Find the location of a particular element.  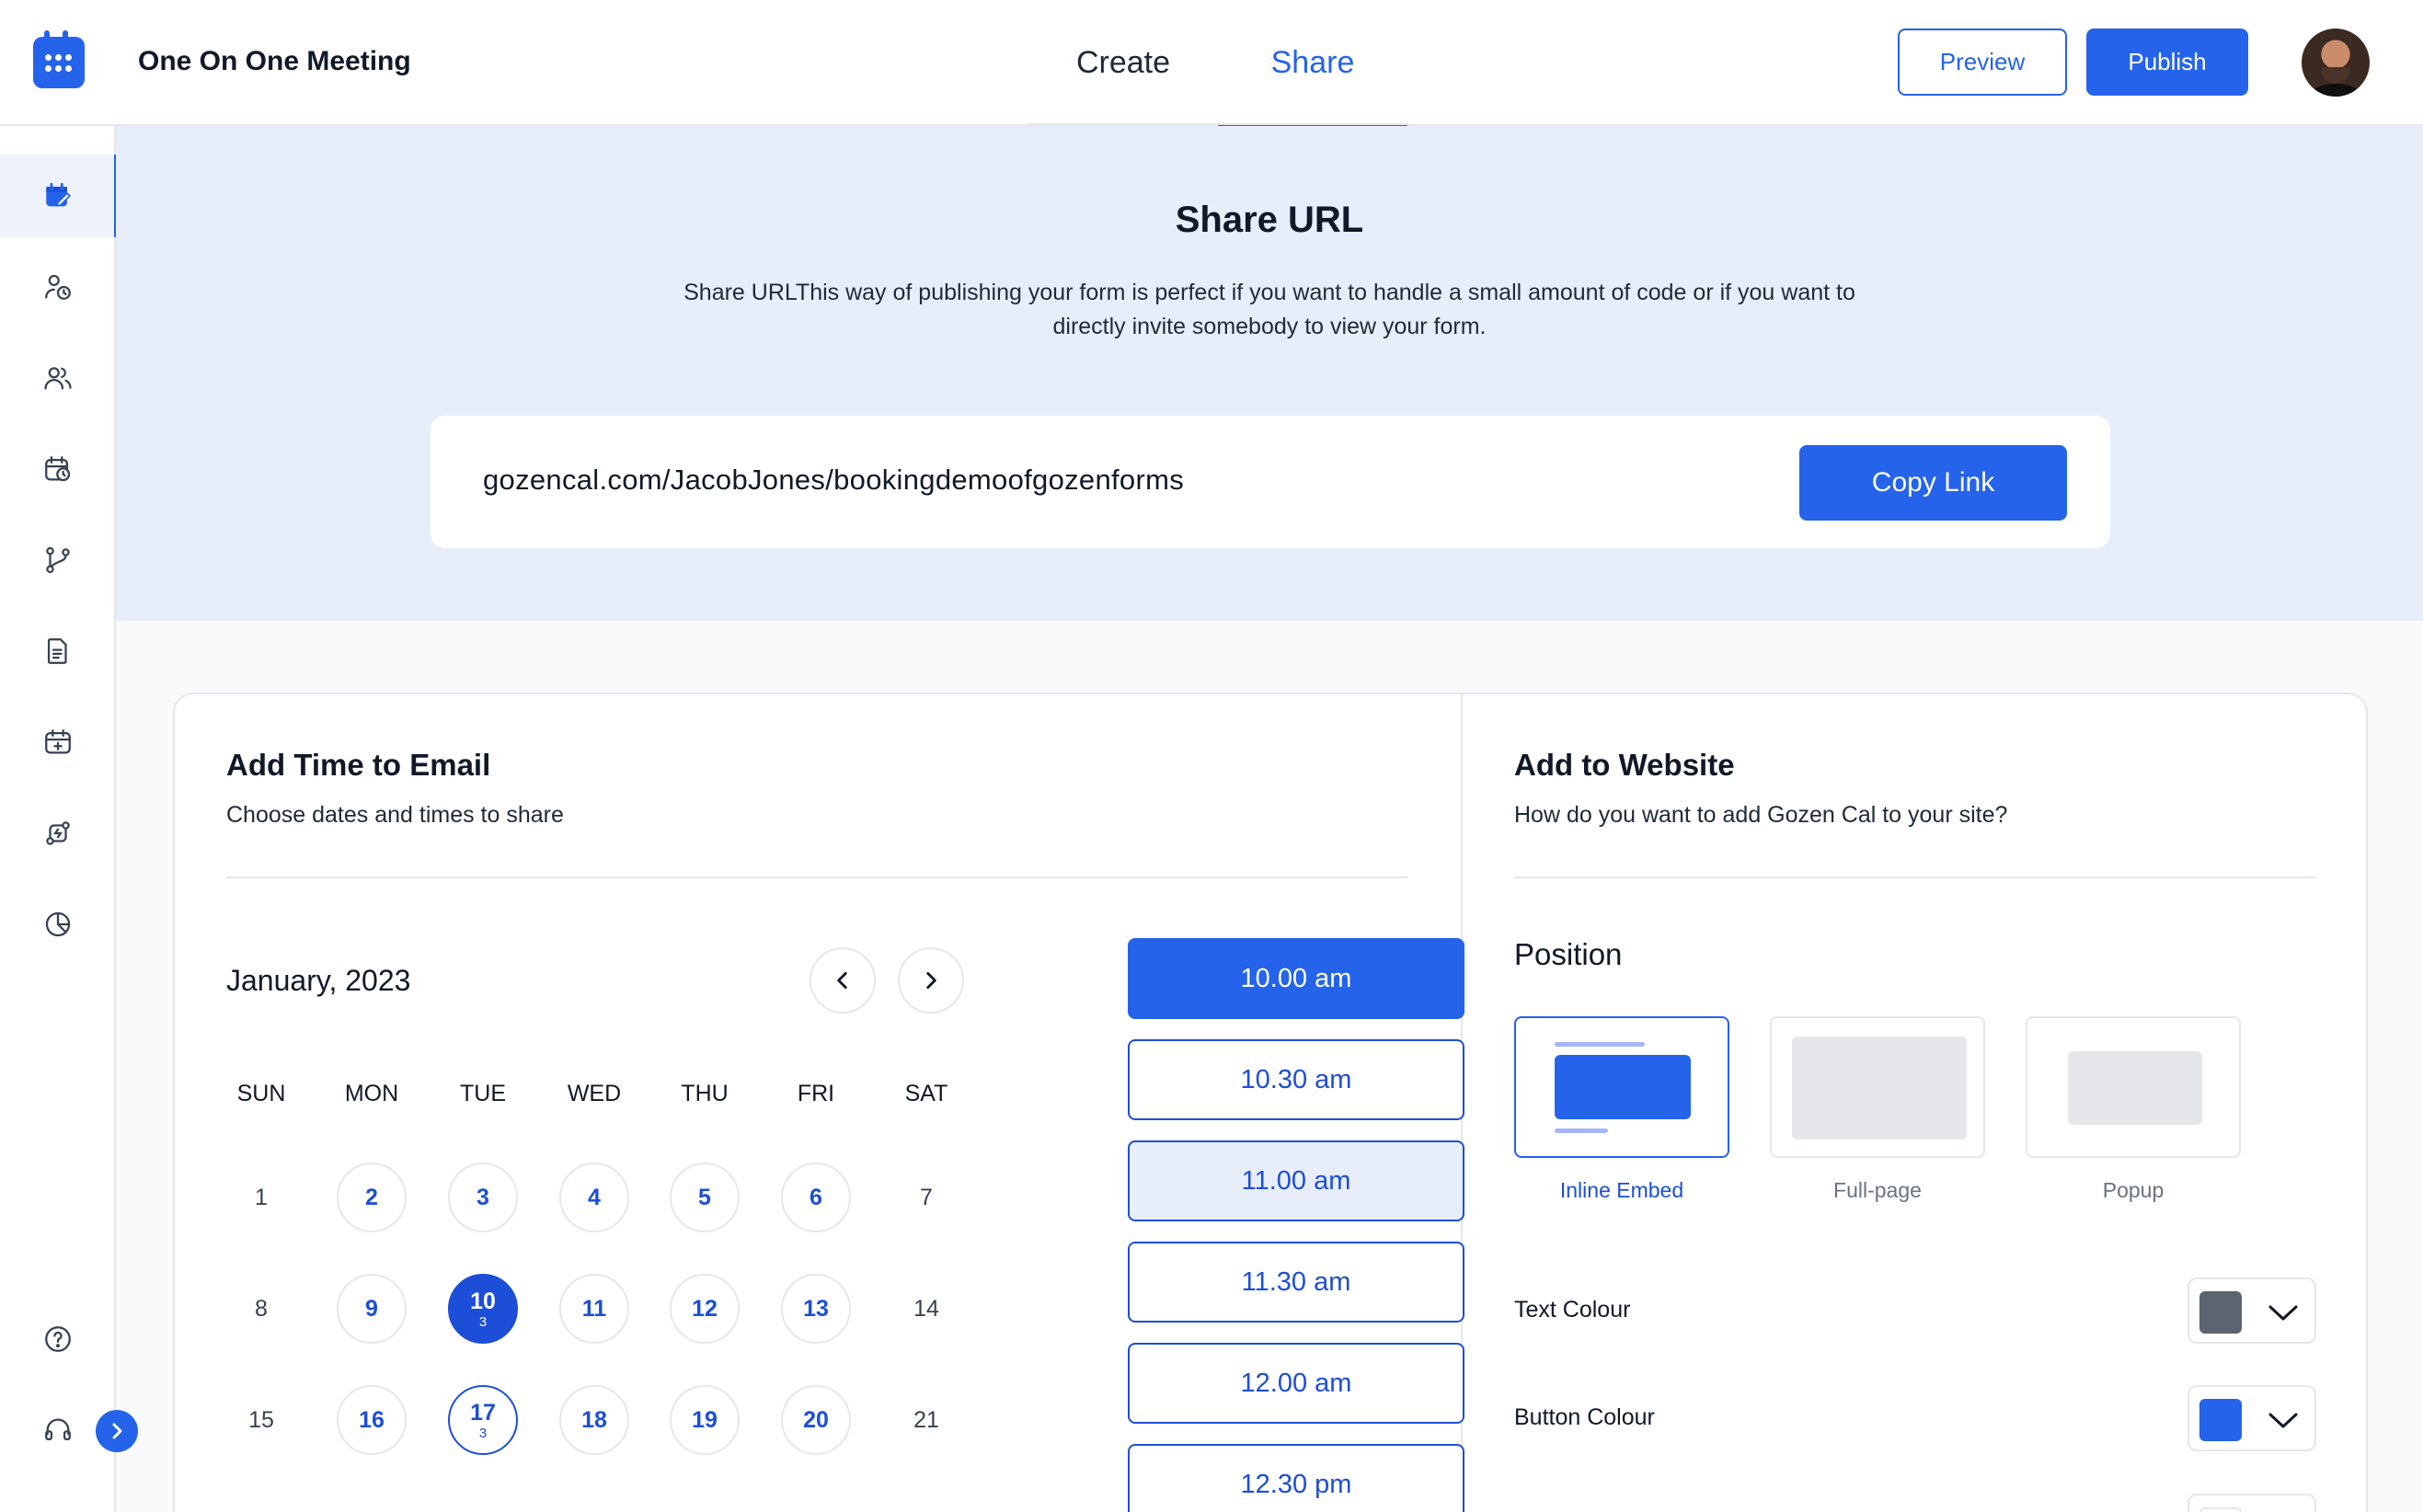

calendar-day: 6 is located at coordinates (816, 1197).